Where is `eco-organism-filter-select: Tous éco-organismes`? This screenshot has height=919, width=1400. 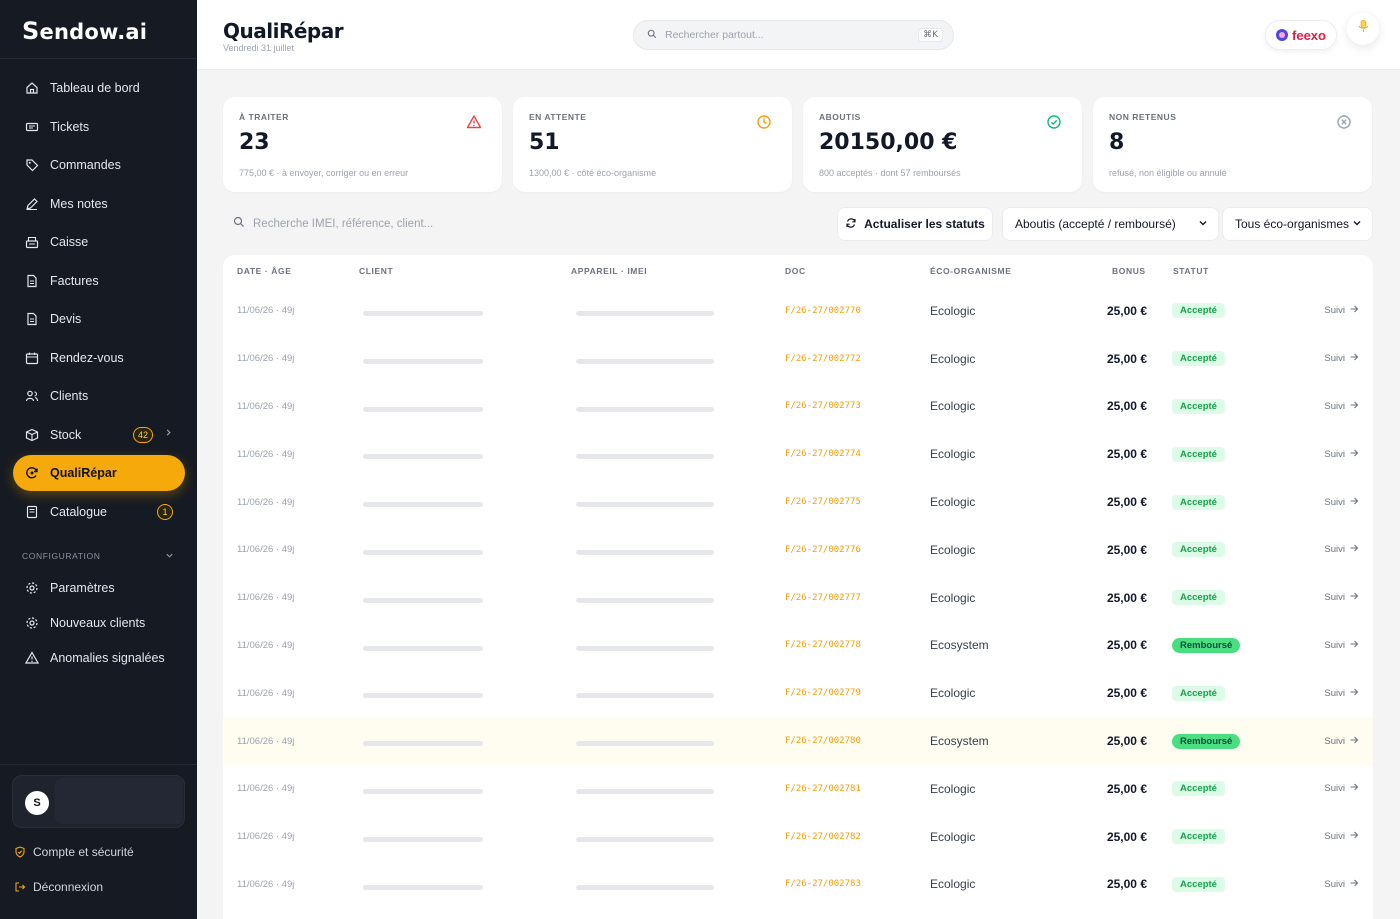
eco-organism-filter-select: Tous éco-organismes is located at coordinates (1297, 224).